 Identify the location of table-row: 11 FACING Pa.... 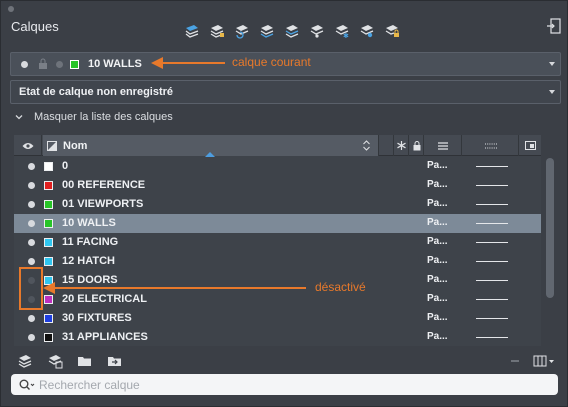
(277, 242).